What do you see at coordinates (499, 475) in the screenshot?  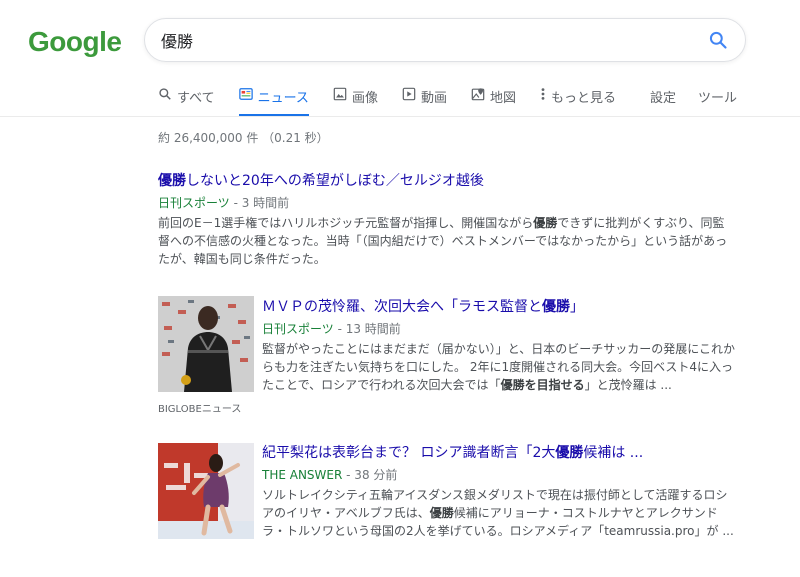 I see `result-source: THE ANSWER - 38 分前` at bounding box center [499, 475].